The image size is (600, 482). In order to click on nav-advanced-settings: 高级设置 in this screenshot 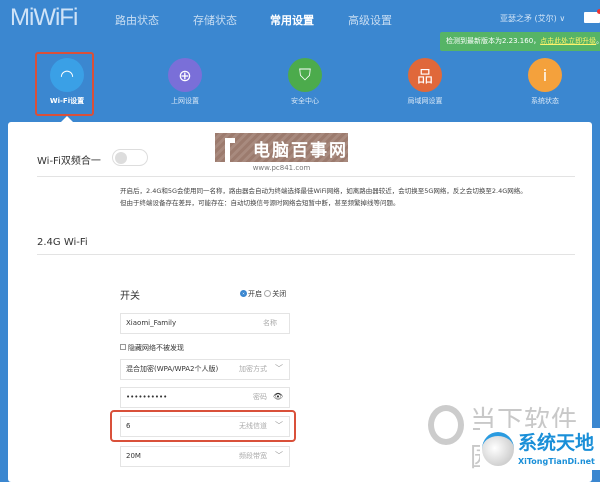, I will do `click(370, 20)`.